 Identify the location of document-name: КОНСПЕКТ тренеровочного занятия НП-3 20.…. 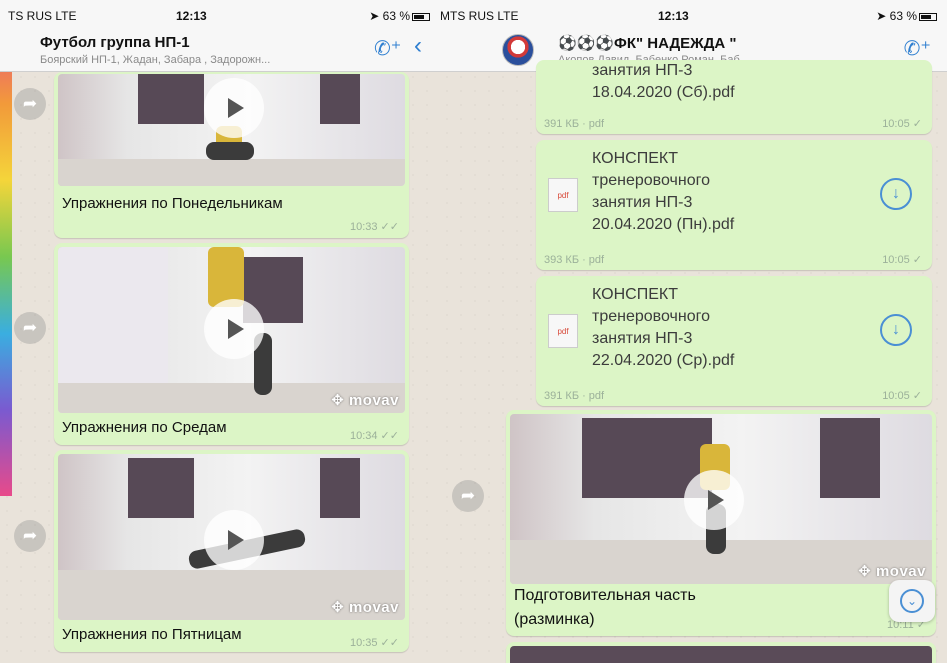
(663, 191).